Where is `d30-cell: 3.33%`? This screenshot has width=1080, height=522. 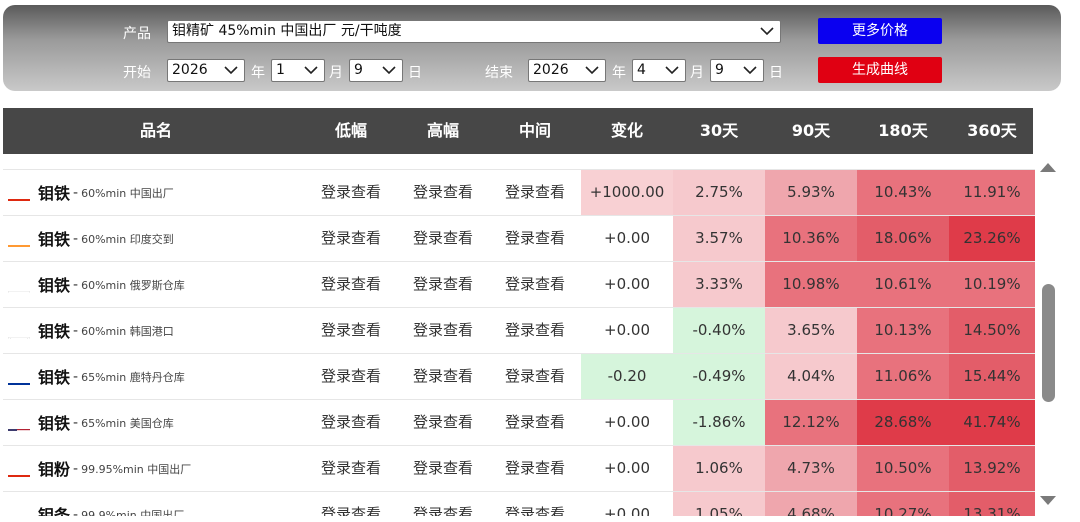
d30-cell: 3.33% is located at coordinates (719, 284).